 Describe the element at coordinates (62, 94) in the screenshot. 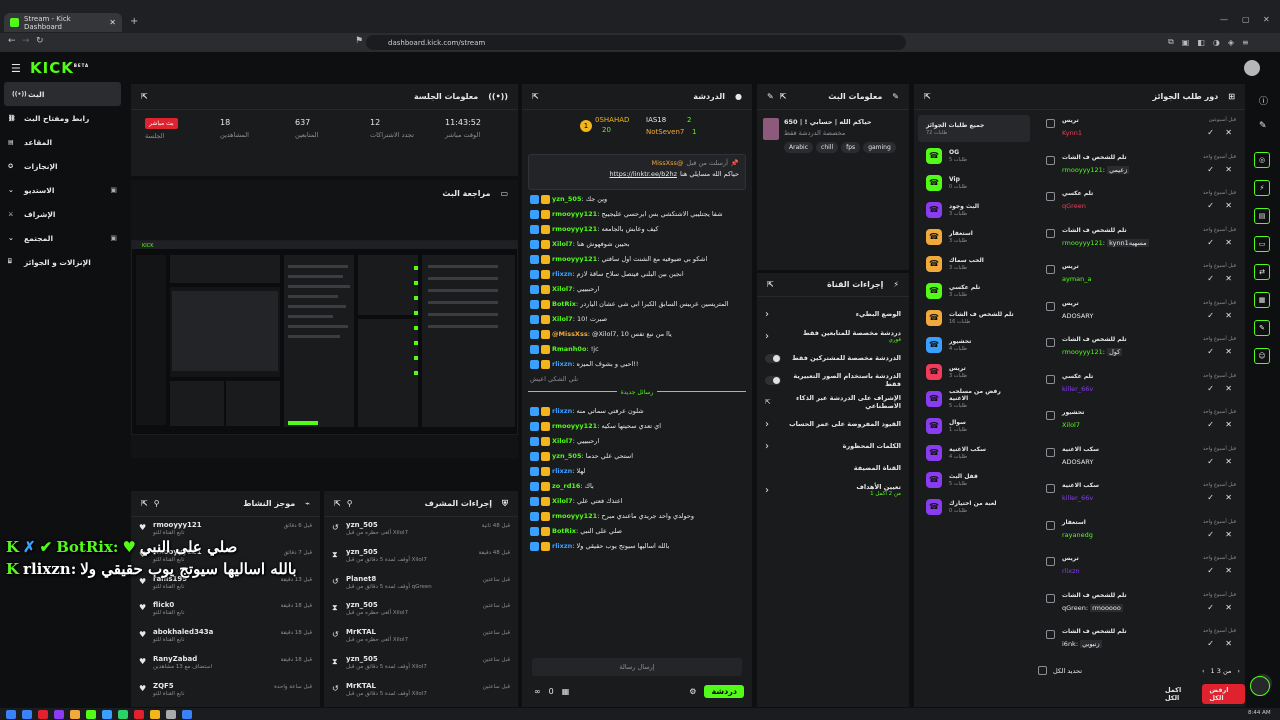

I see `sidebar-item: ((•)) البث` at that location.